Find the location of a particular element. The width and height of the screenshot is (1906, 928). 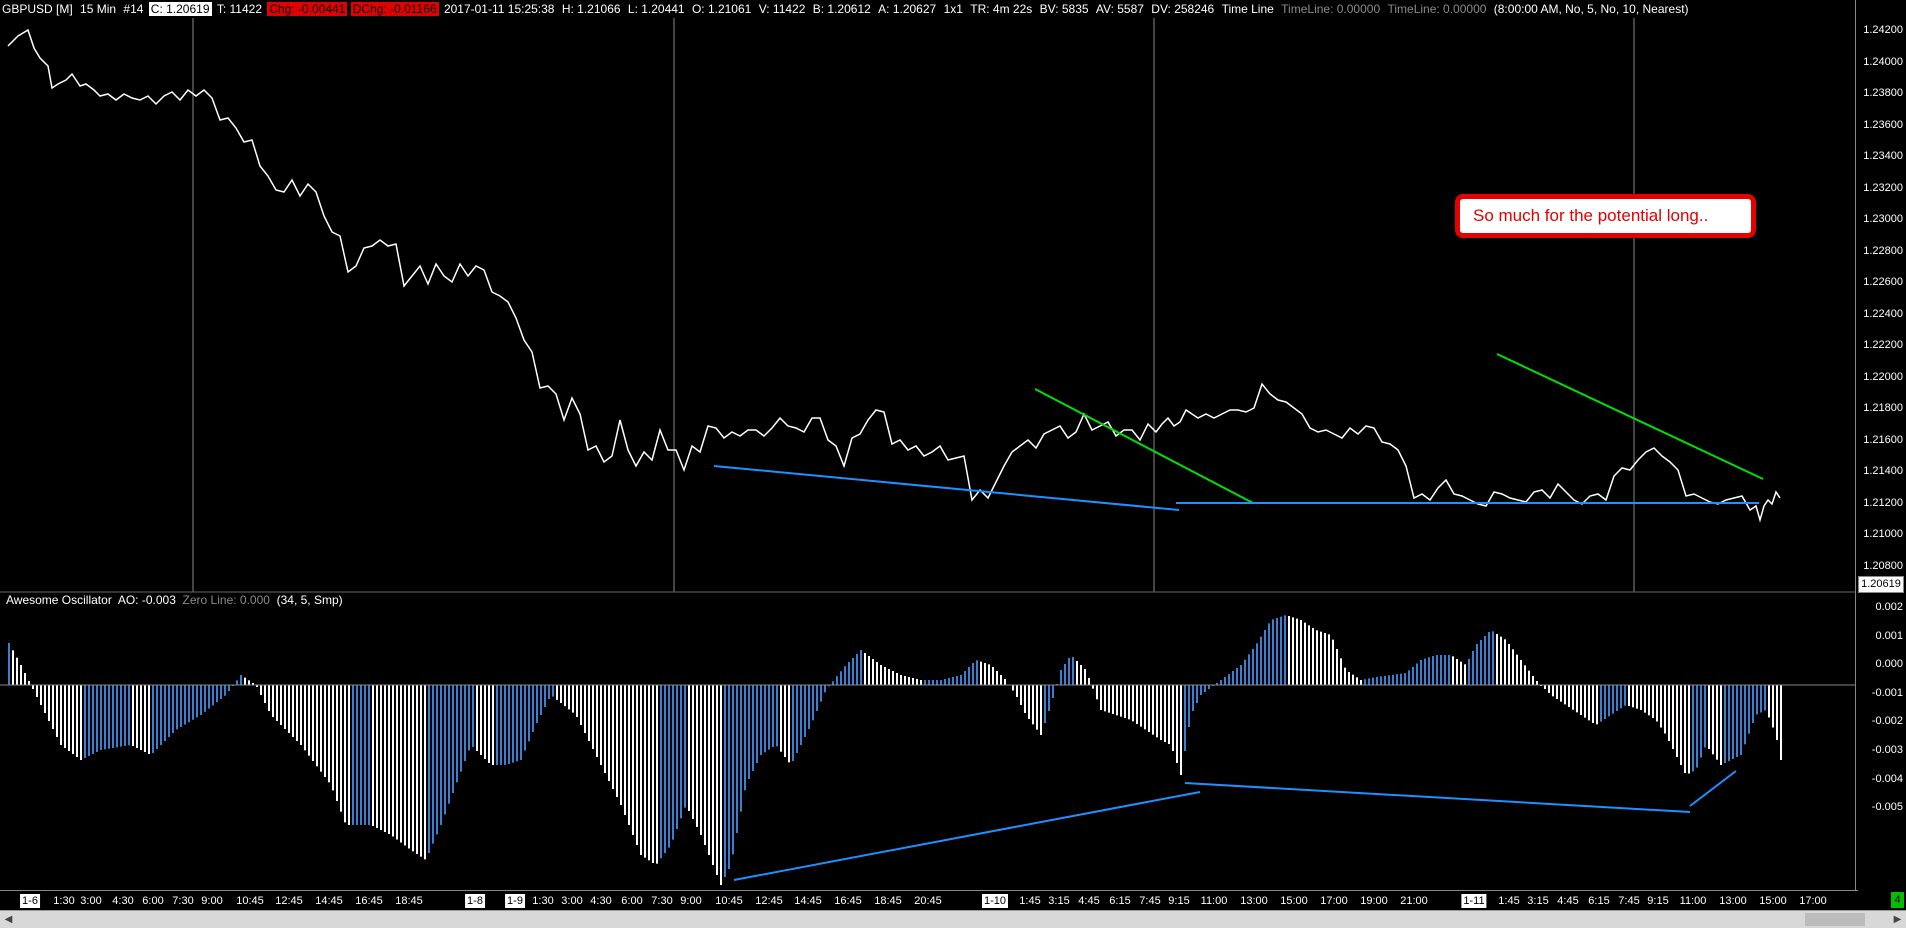

oscillator-tick-label: -0.005 is located at coordinates (1887, 807).